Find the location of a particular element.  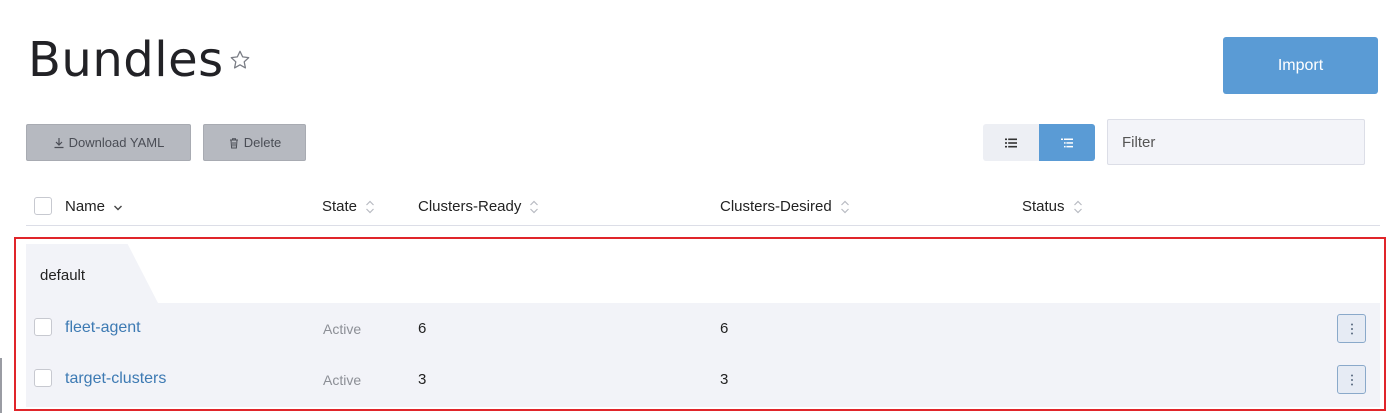

trash-icon is located at coordinates (233, 142).